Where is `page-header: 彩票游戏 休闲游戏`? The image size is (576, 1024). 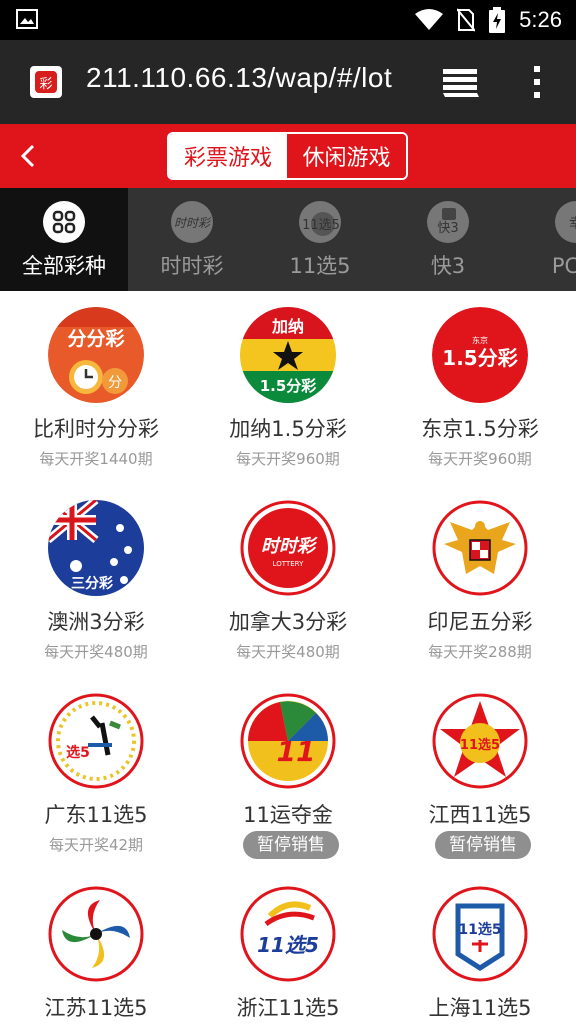 page-header: 彩票游戏 休闲游戏 is located at coordinates (288, 156).